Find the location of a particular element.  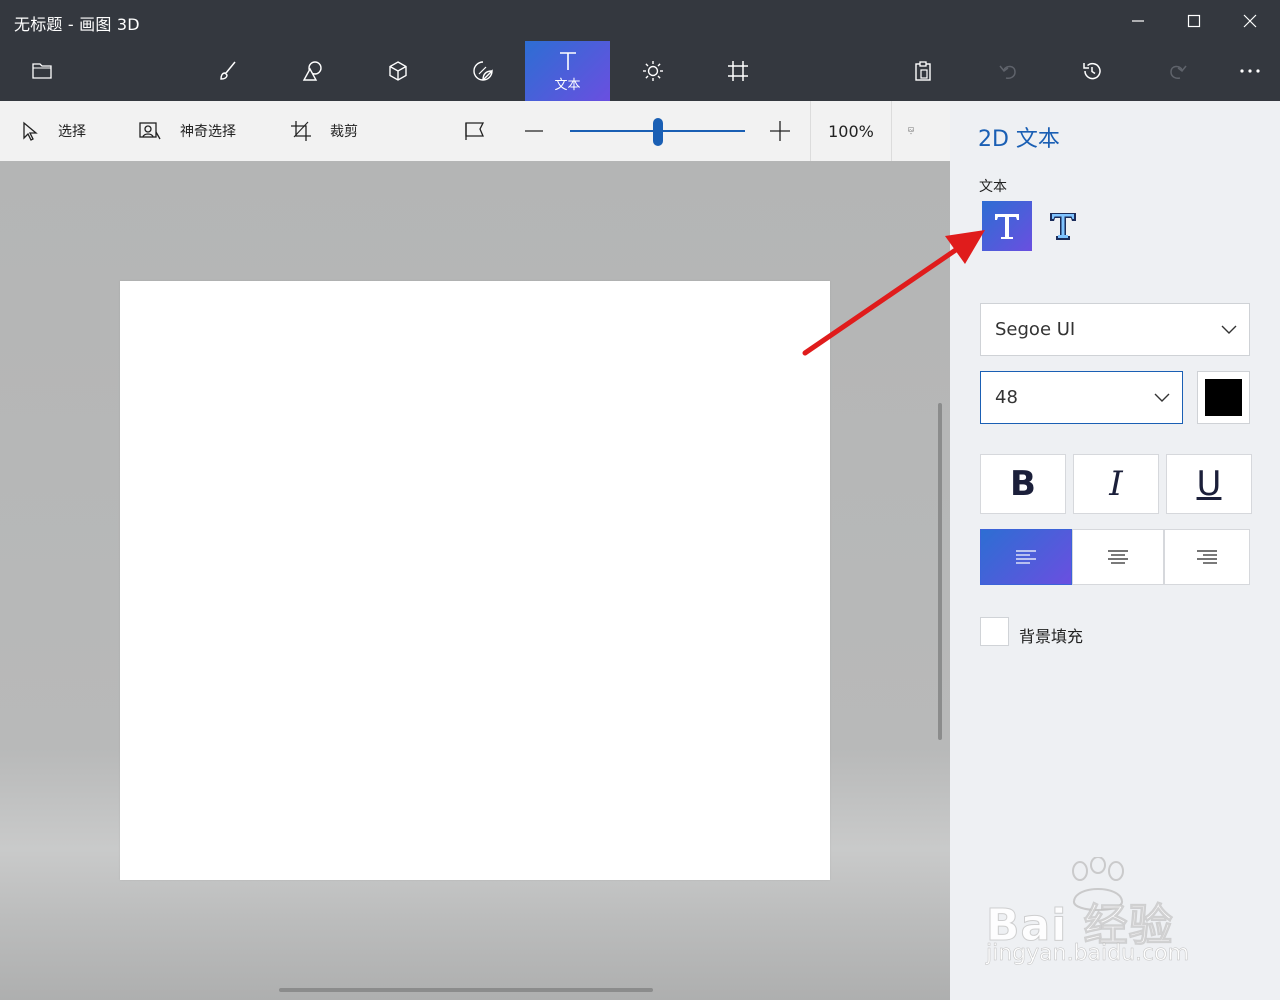

magic-select-icon is located at coordinates (150, 131).